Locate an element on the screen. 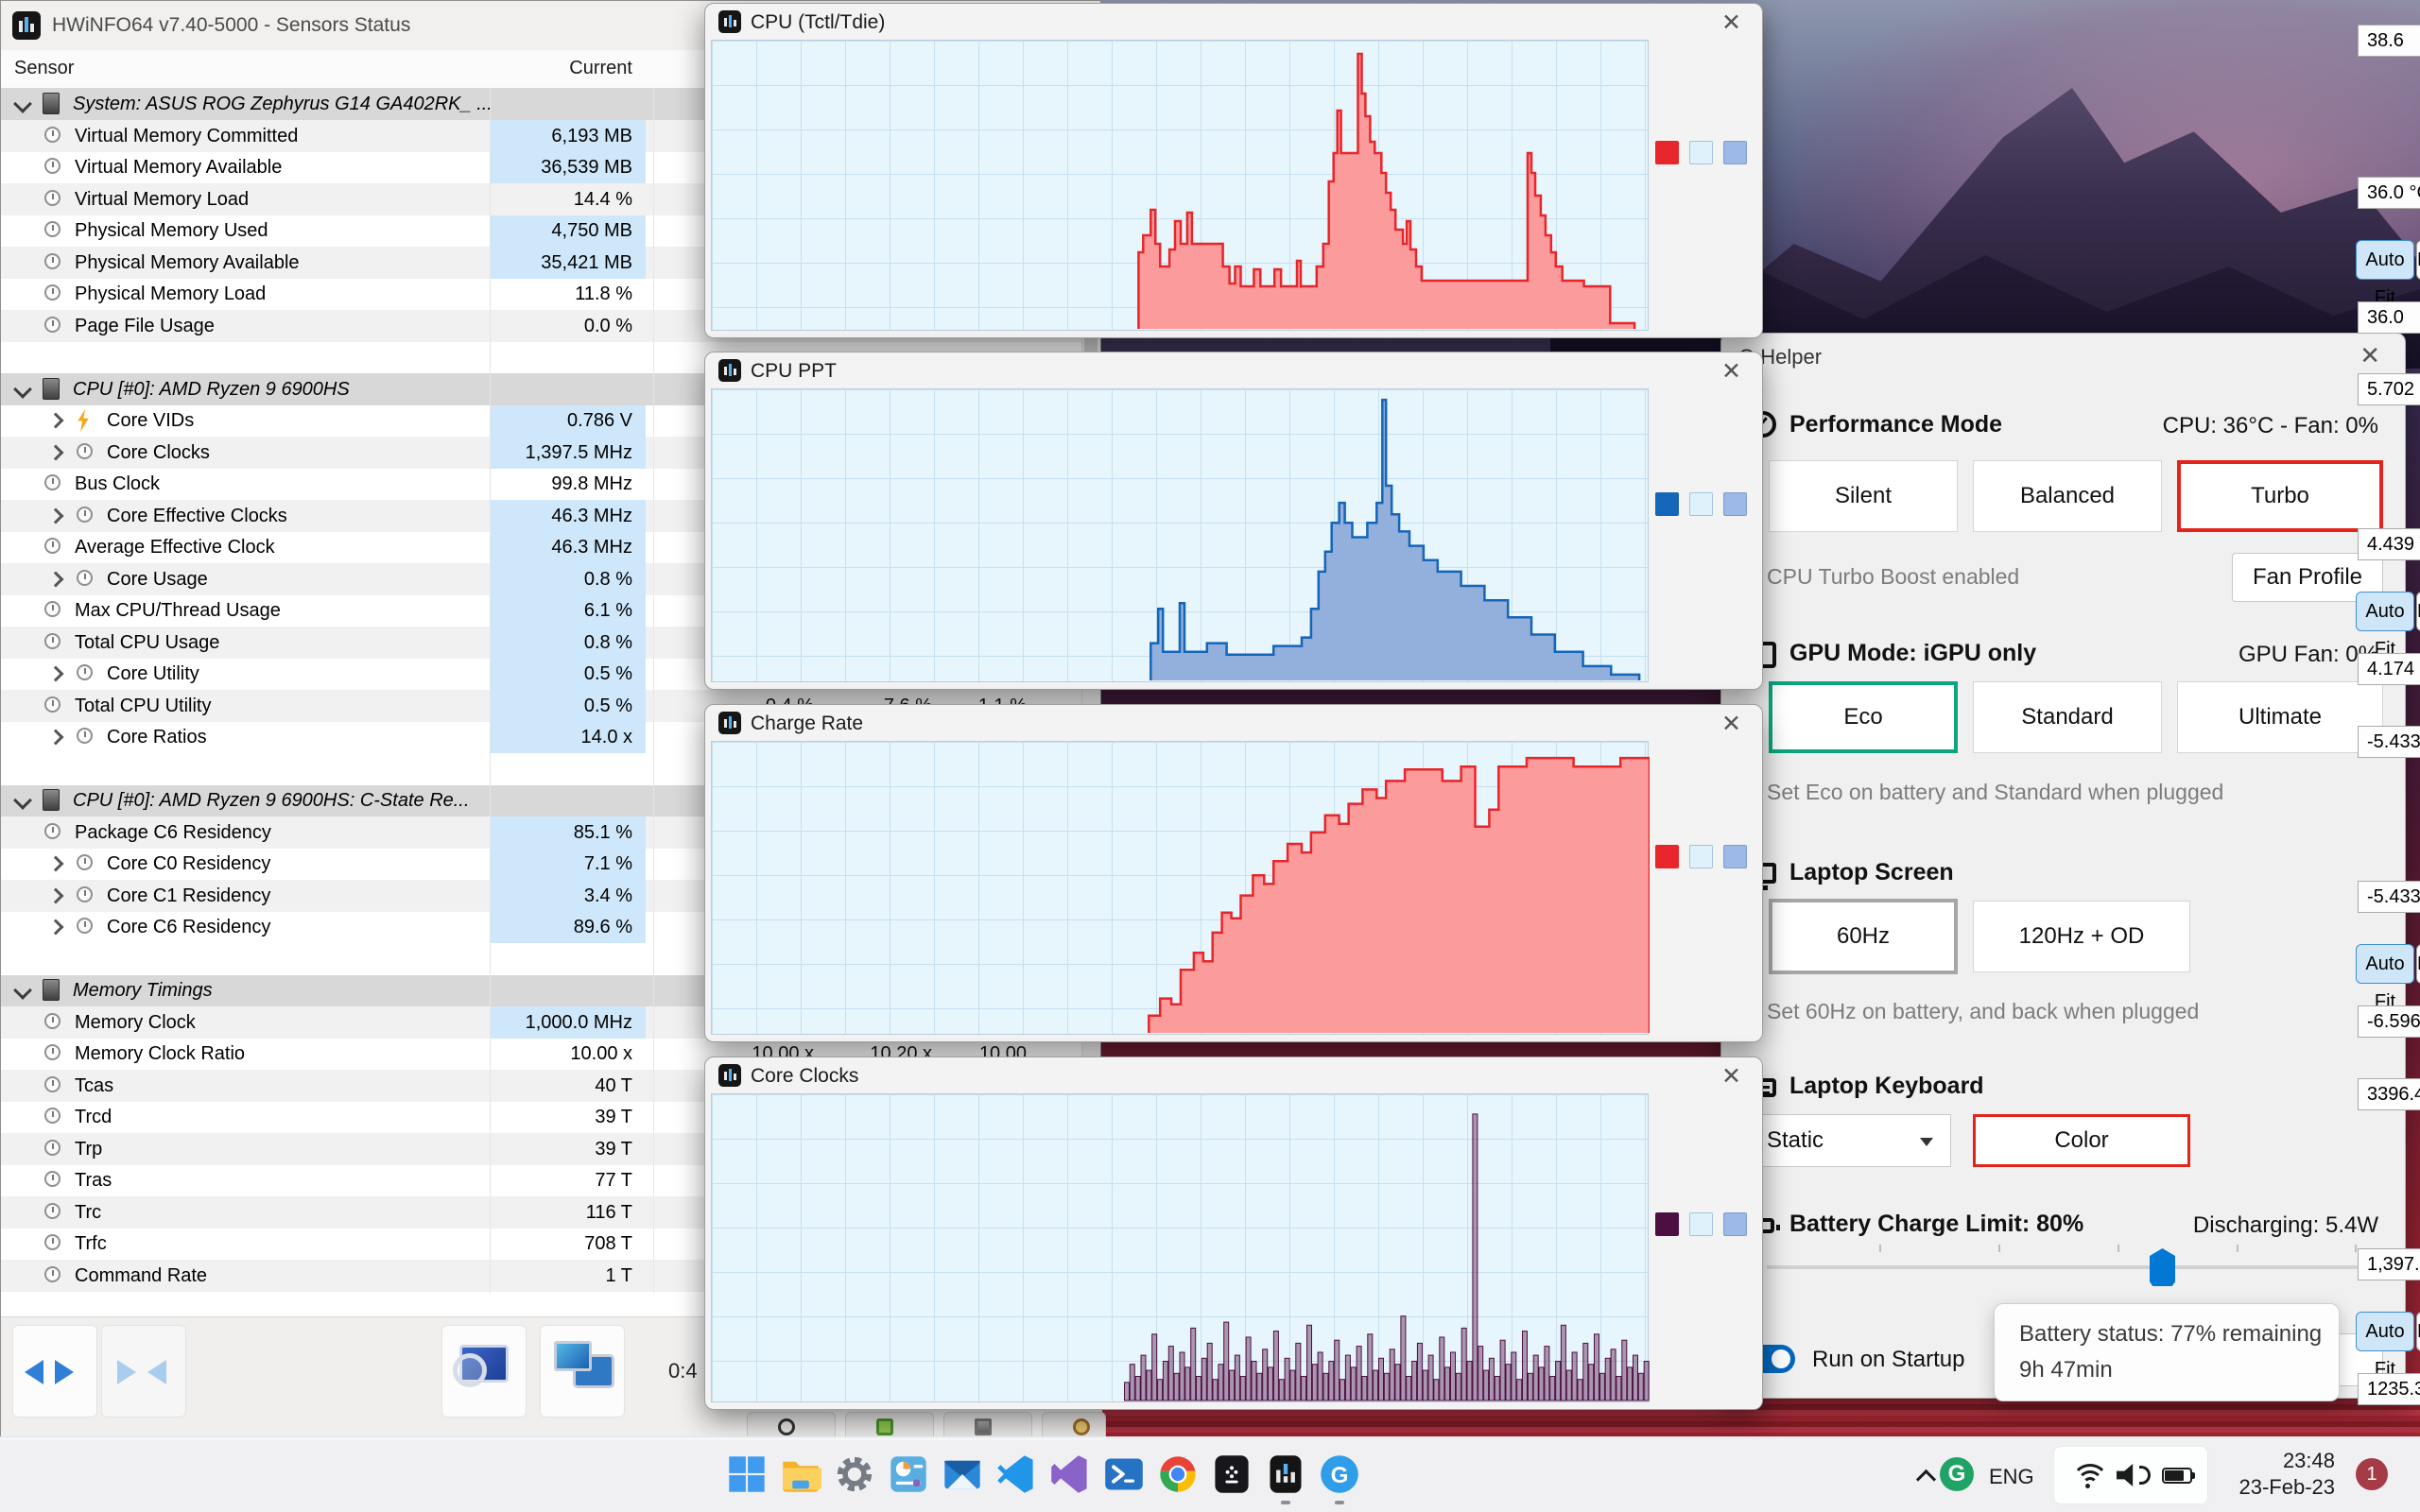 This screenshot has width=2420, height=1512. column-header-sensor: Sensor is located at coordinates (44, 68).